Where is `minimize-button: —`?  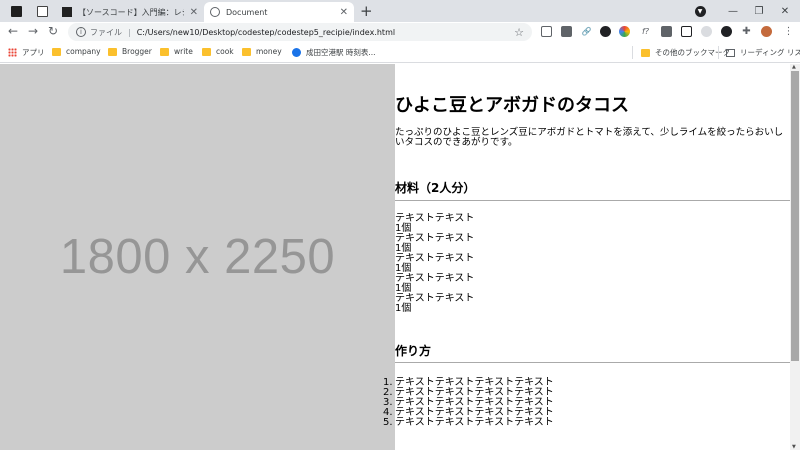
minimize-button: — is located at coordinates (733, 11).